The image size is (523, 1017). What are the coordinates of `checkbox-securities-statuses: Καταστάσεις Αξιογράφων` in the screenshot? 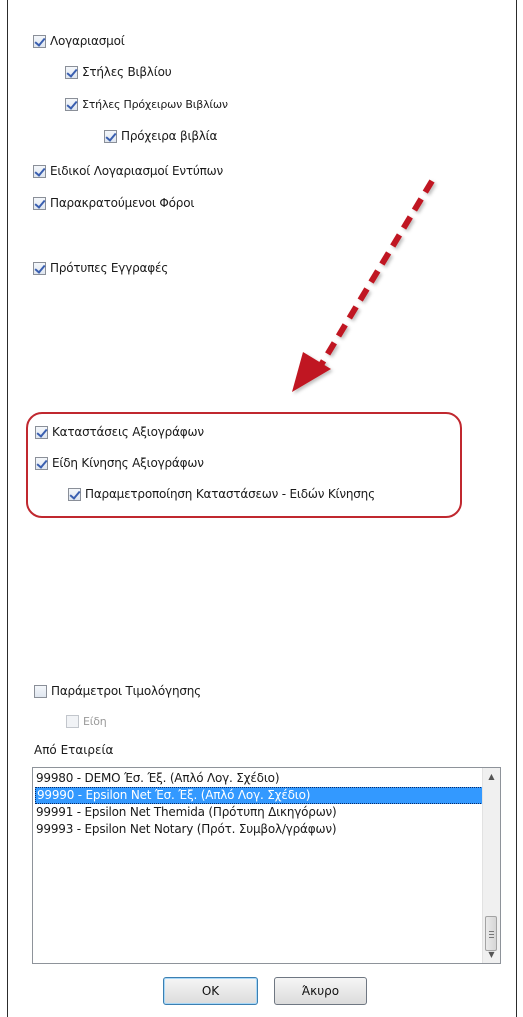 It's located at (119, 432).